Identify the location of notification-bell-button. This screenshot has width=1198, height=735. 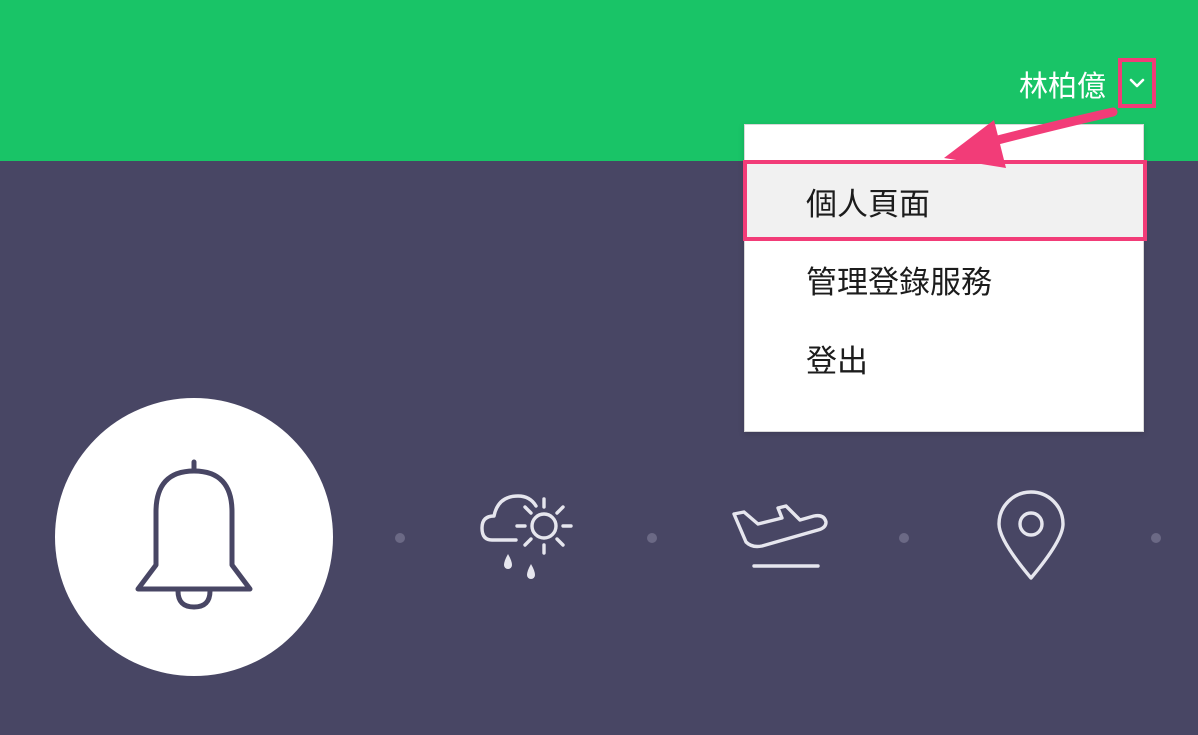
(194, 537).